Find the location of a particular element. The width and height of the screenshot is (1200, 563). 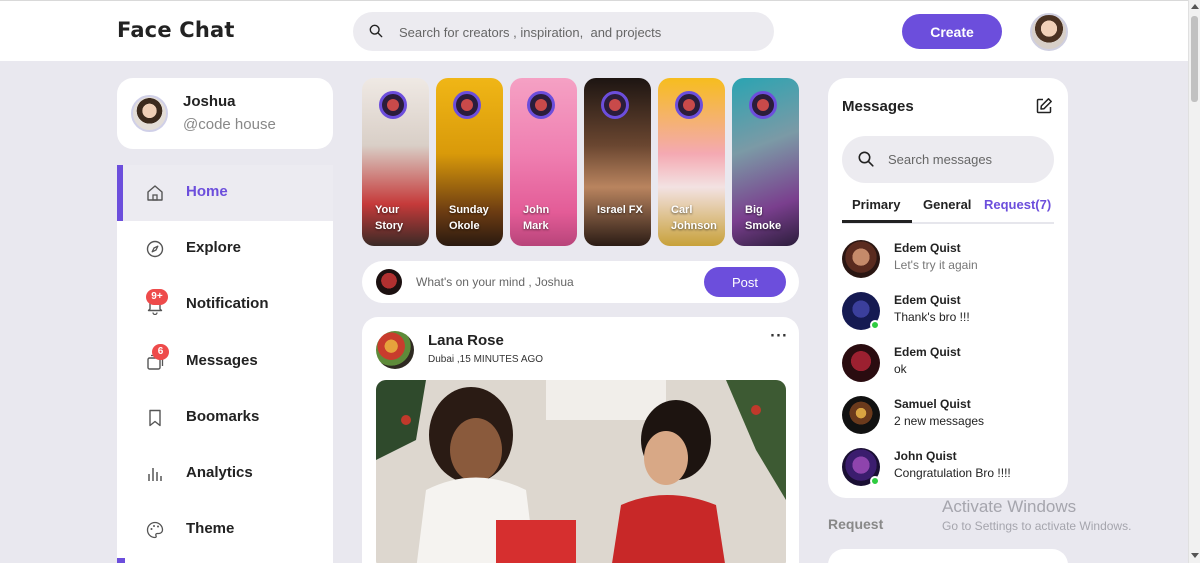

chat-item: Edem Quist ok is located at coordinates (948, 364).